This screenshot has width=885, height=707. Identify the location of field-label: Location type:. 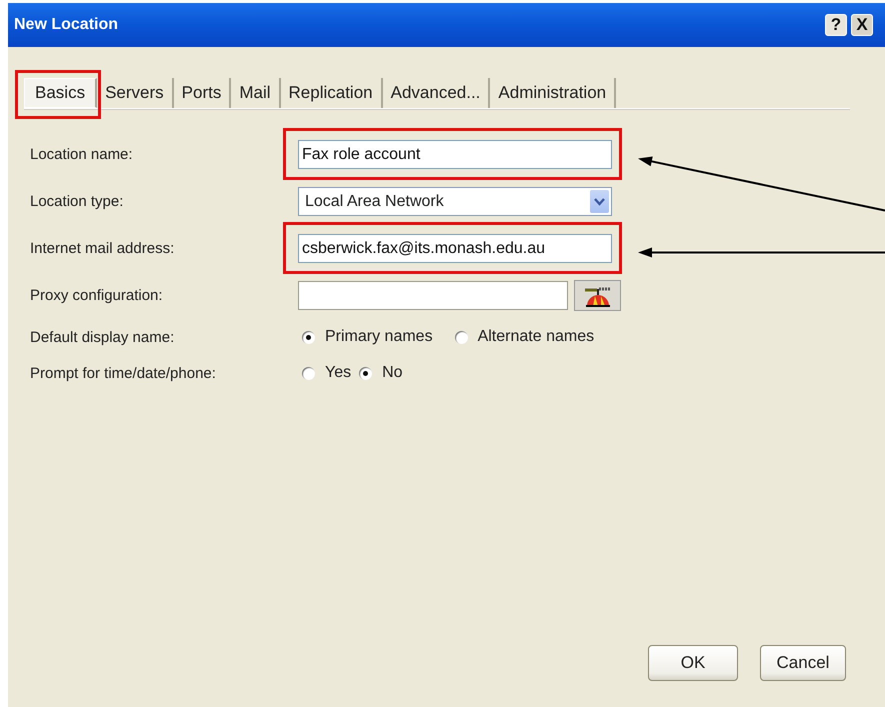
(77, 201).